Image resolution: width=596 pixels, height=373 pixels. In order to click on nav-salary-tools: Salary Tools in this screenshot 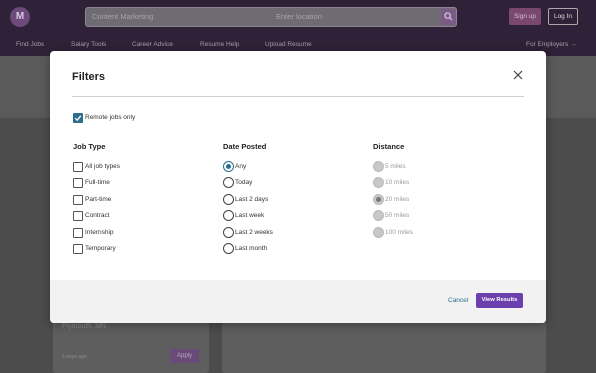, I will do `click(88, 44)`.